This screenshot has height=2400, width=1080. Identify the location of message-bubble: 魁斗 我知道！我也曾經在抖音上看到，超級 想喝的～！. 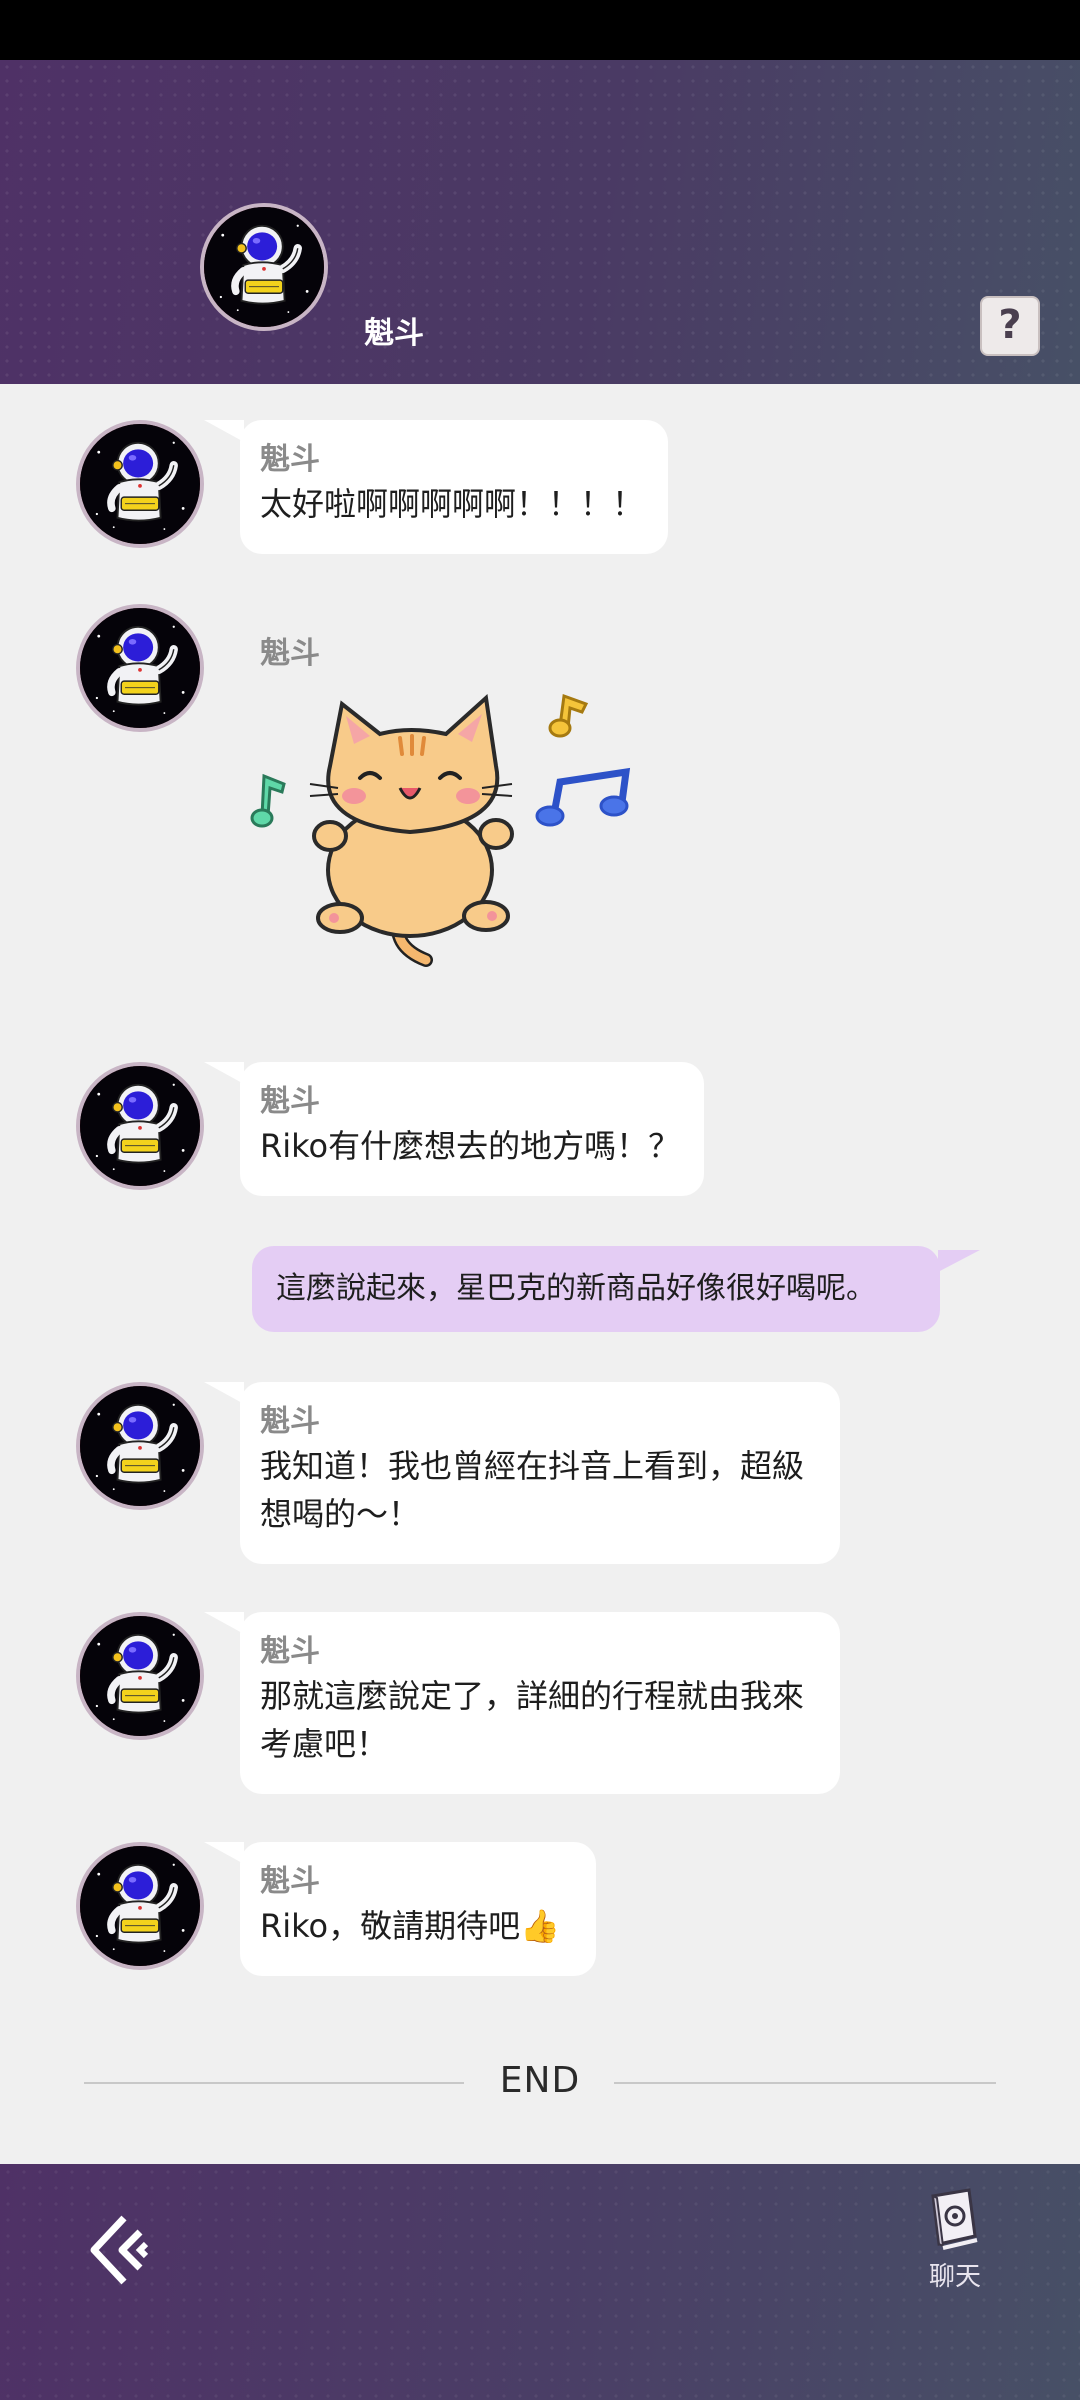
(522, 1473).